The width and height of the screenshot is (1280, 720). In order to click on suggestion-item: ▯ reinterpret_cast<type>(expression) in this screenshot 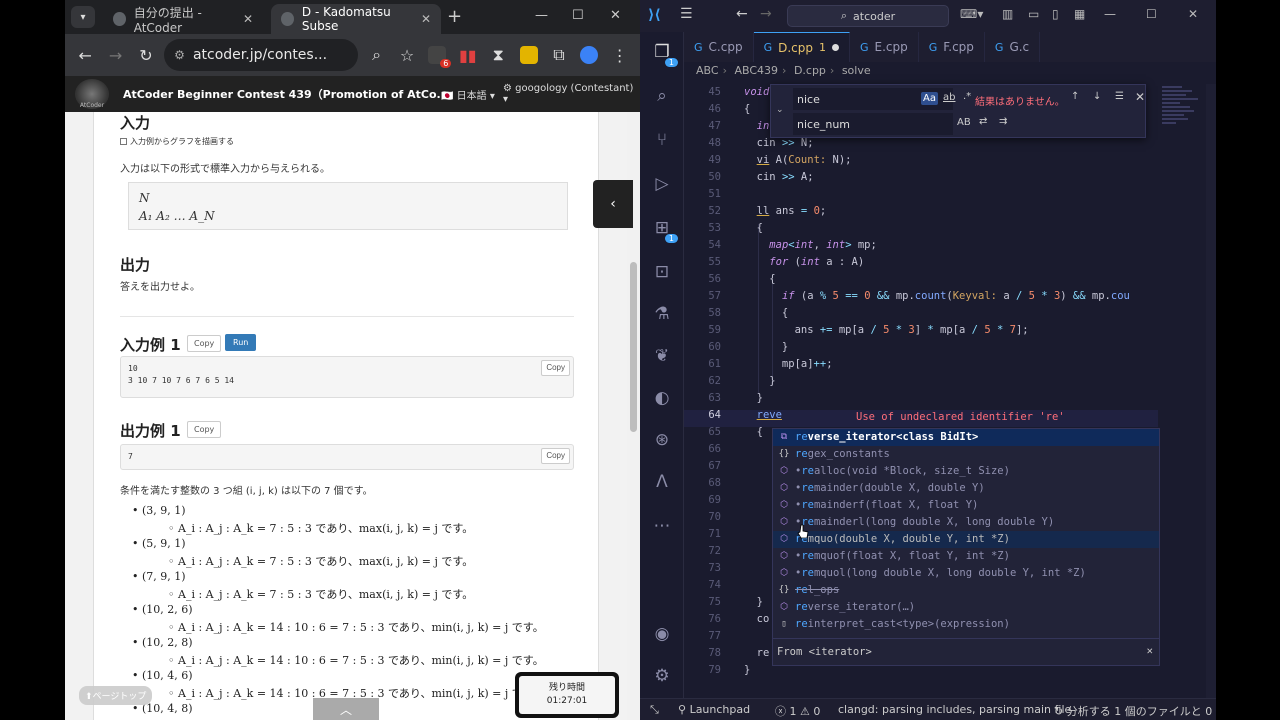, I will do `click(966, 624)`.